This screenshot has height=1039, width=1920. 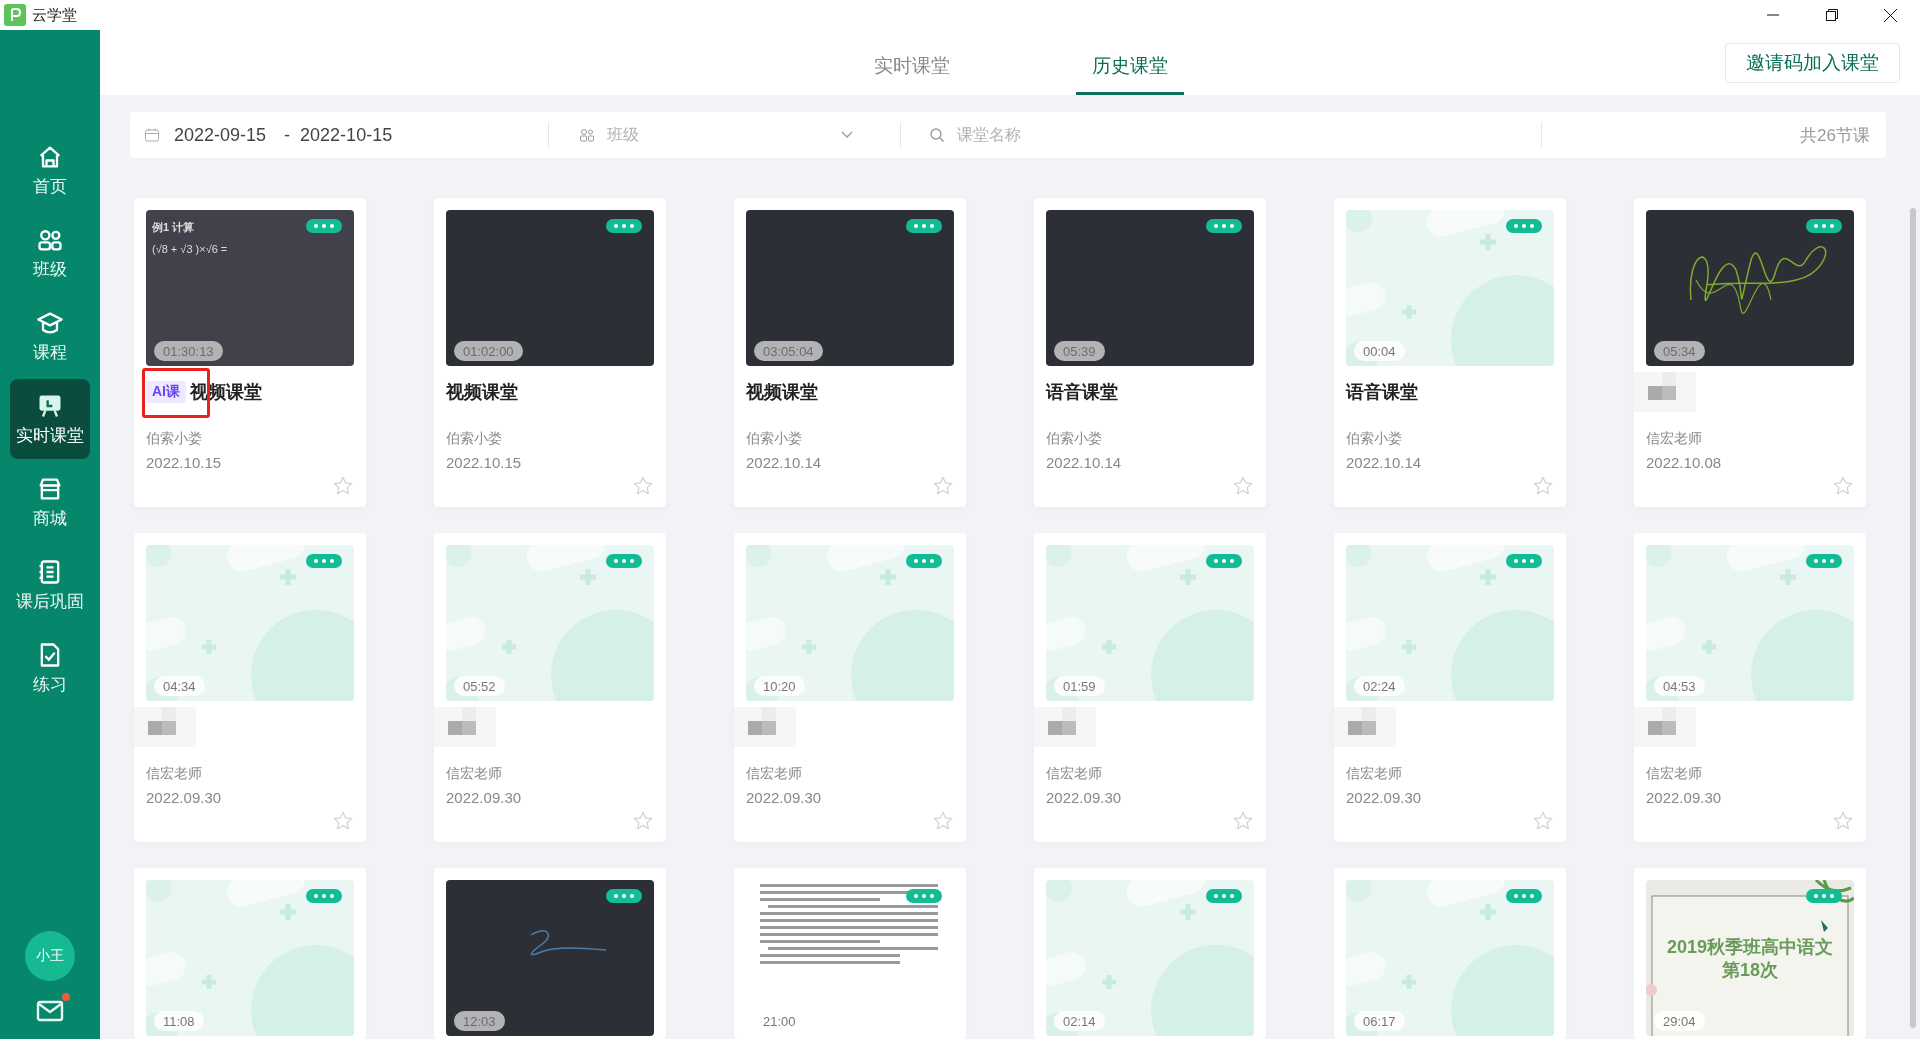 I want to click on lesson-card: 00:04 语音课堂 伯索小娄 2022.10.14, so click(x=1450, y=352).